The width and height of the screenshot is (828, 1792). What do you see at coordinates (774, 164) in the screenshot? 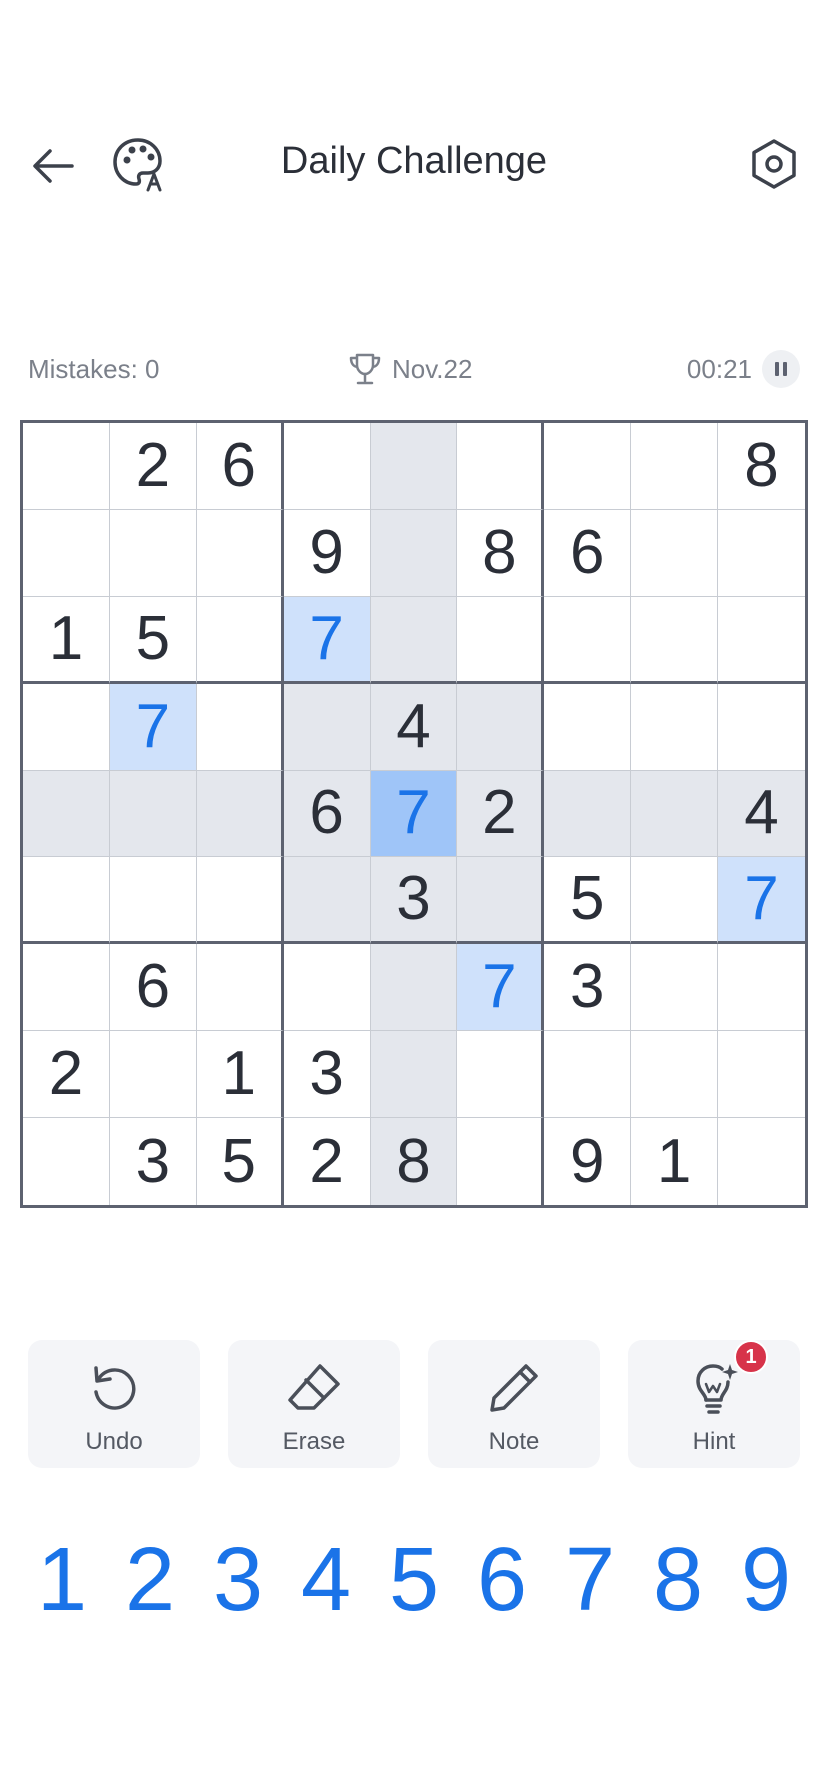
I see `settings-button` at bounding box center [774, 164].